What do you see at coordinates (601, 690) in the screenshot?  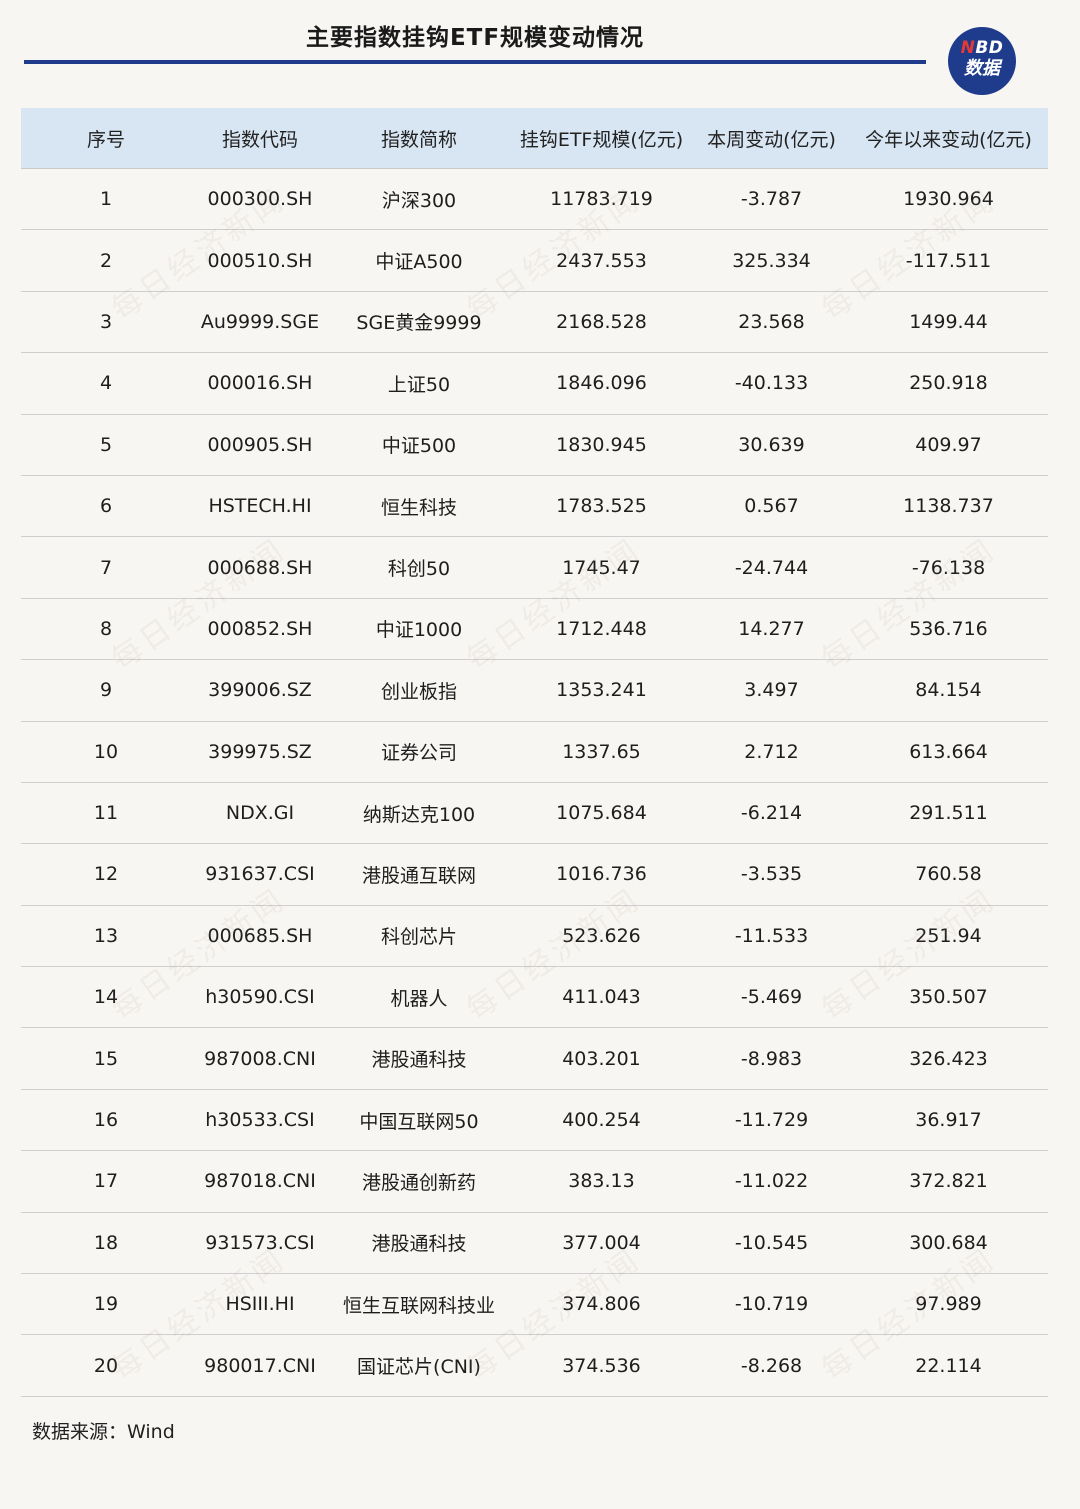 I see `cell-etf-size: 1353.241` at bounding box center [601, 690].